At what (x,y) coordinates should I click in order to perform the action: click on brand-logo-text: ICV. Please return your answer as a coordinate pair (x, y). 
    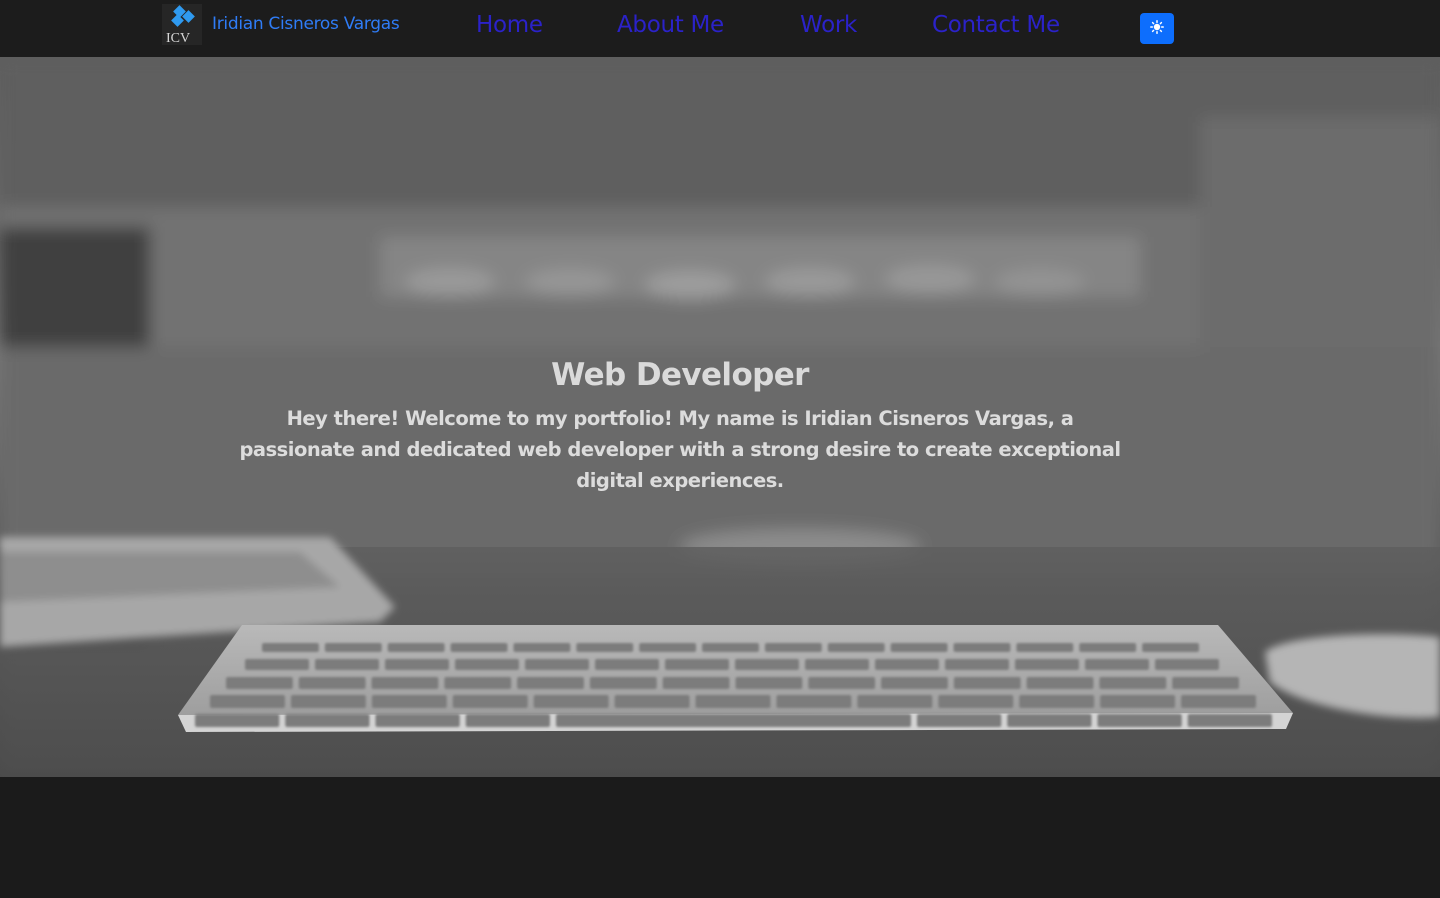
    Looking at the image, I should click on (178, 38).